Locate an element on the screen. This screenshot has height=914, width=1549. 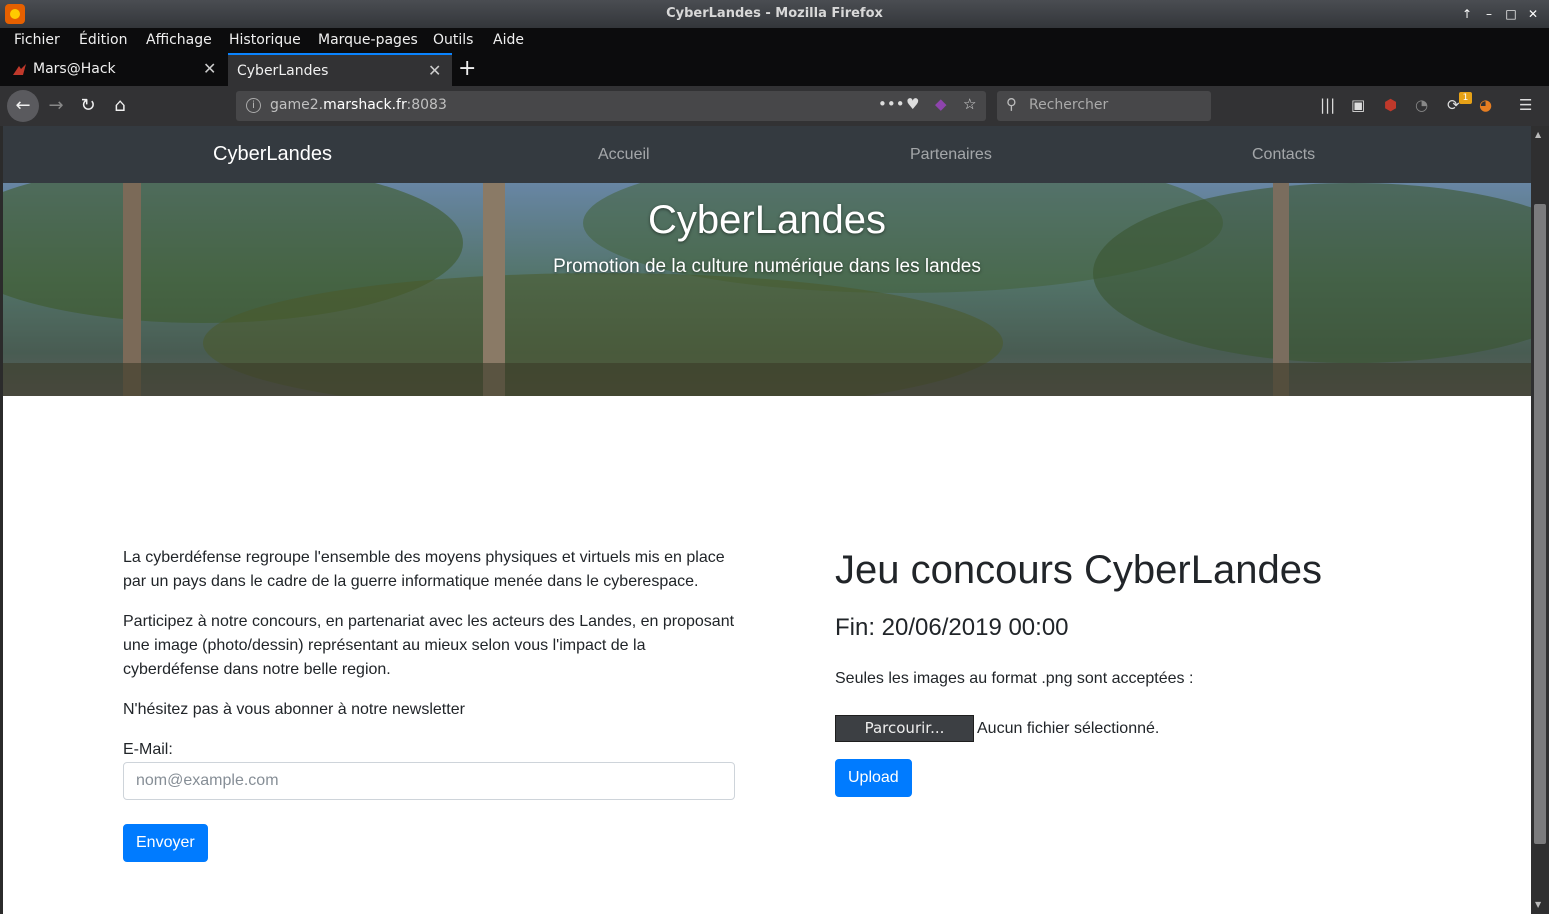
url-bar: i game2.marshack.fr:8083 ••• ♥ ◆ ☆ is located at coordinates (611, 106).